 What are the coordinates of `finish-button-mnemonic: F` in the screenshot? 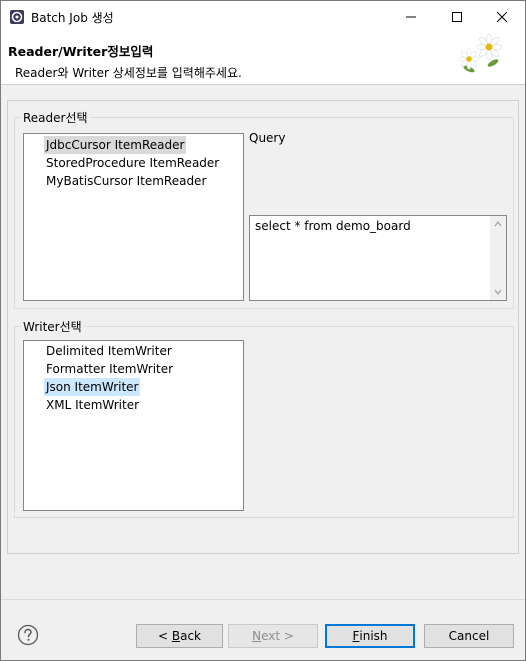 It's located at (356, 636).